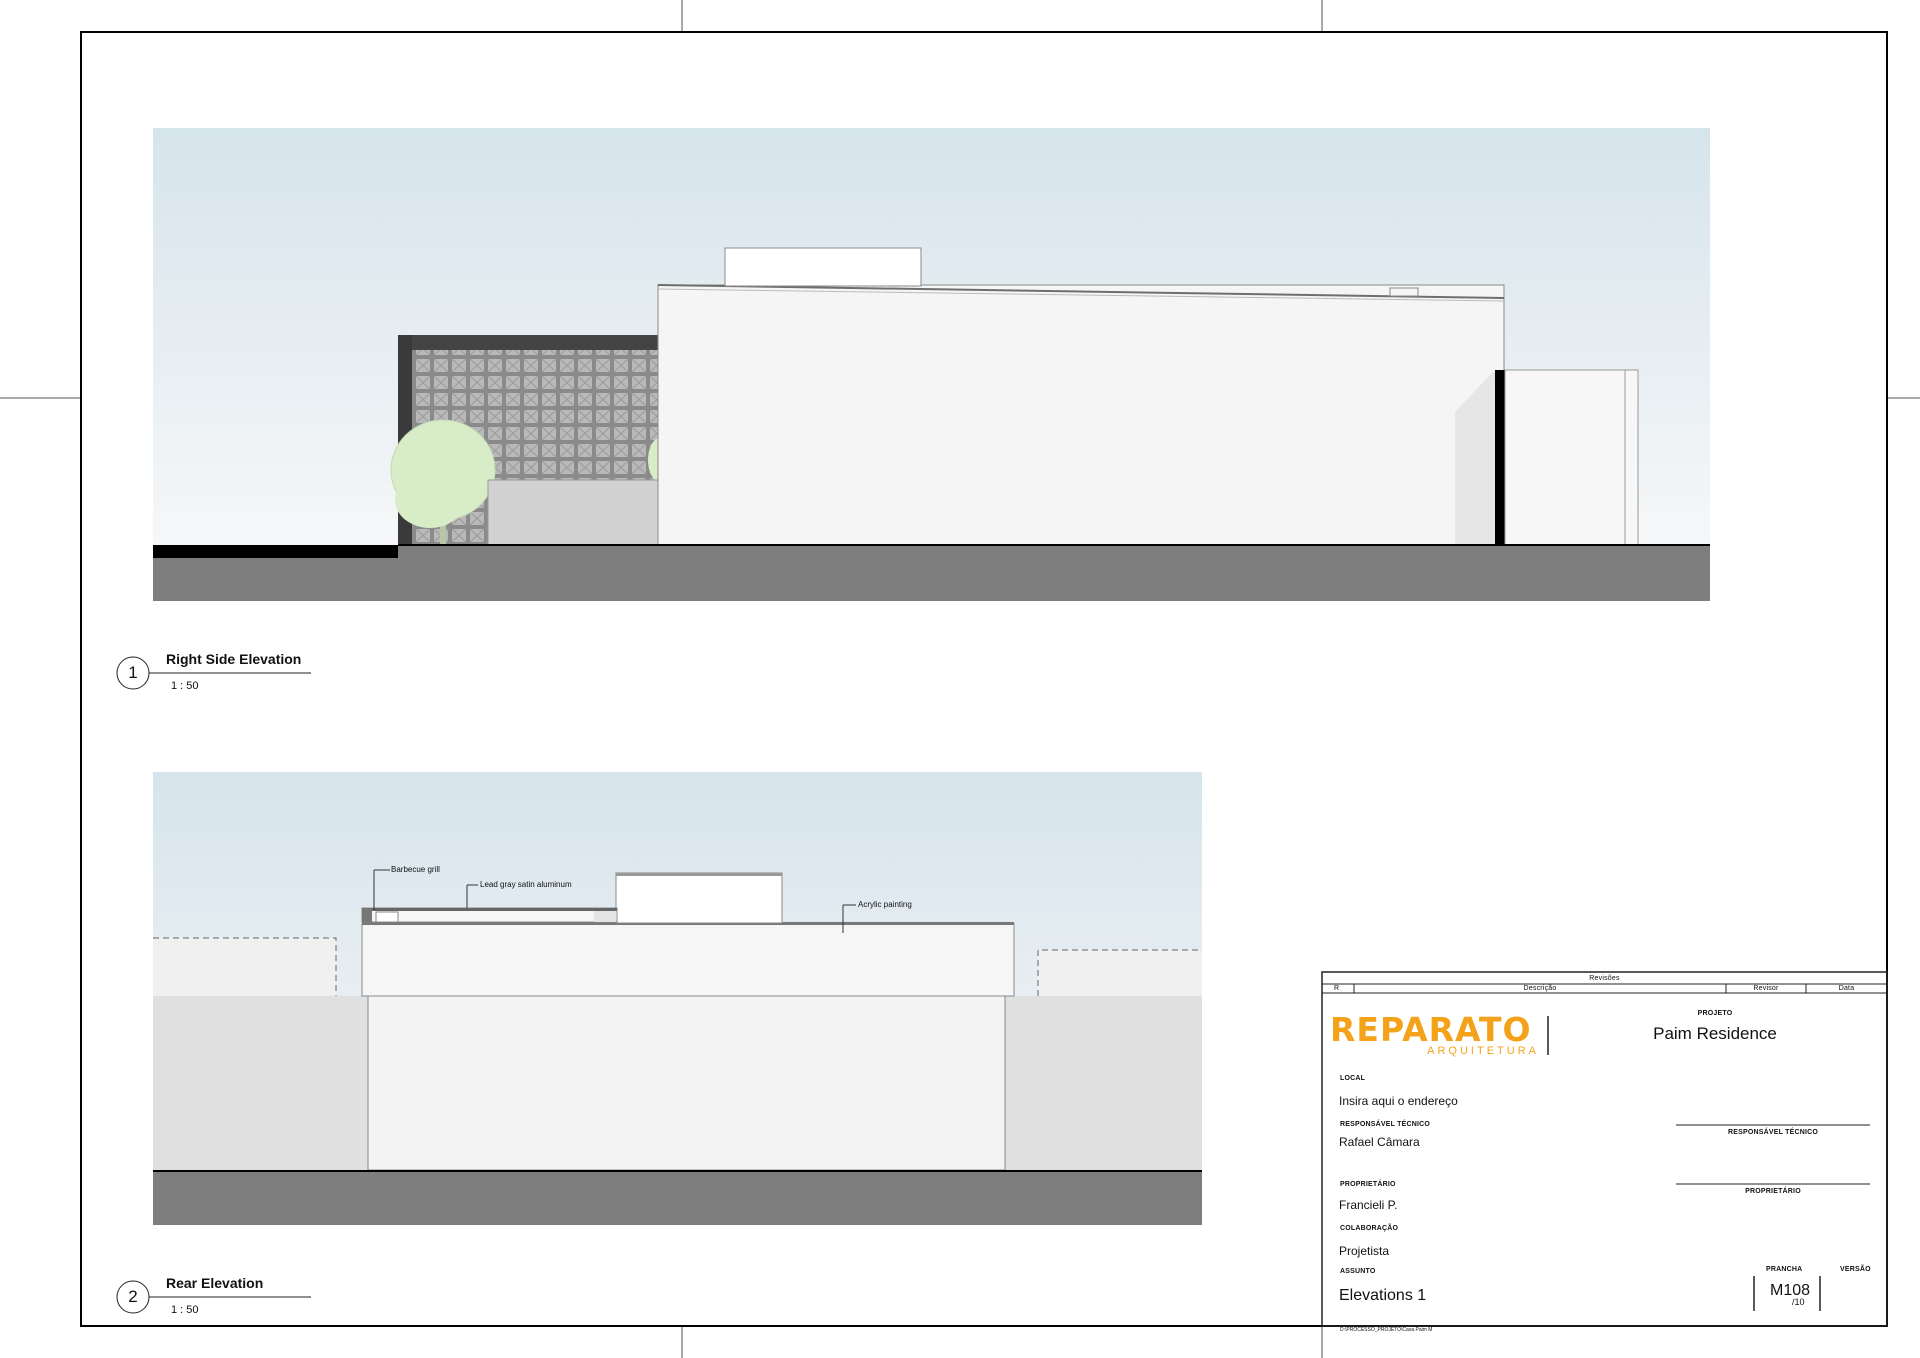 The height and width of the screenshot is (1358, 1920). I want to click on revisions-header: Revisões, so click(1604, 978).